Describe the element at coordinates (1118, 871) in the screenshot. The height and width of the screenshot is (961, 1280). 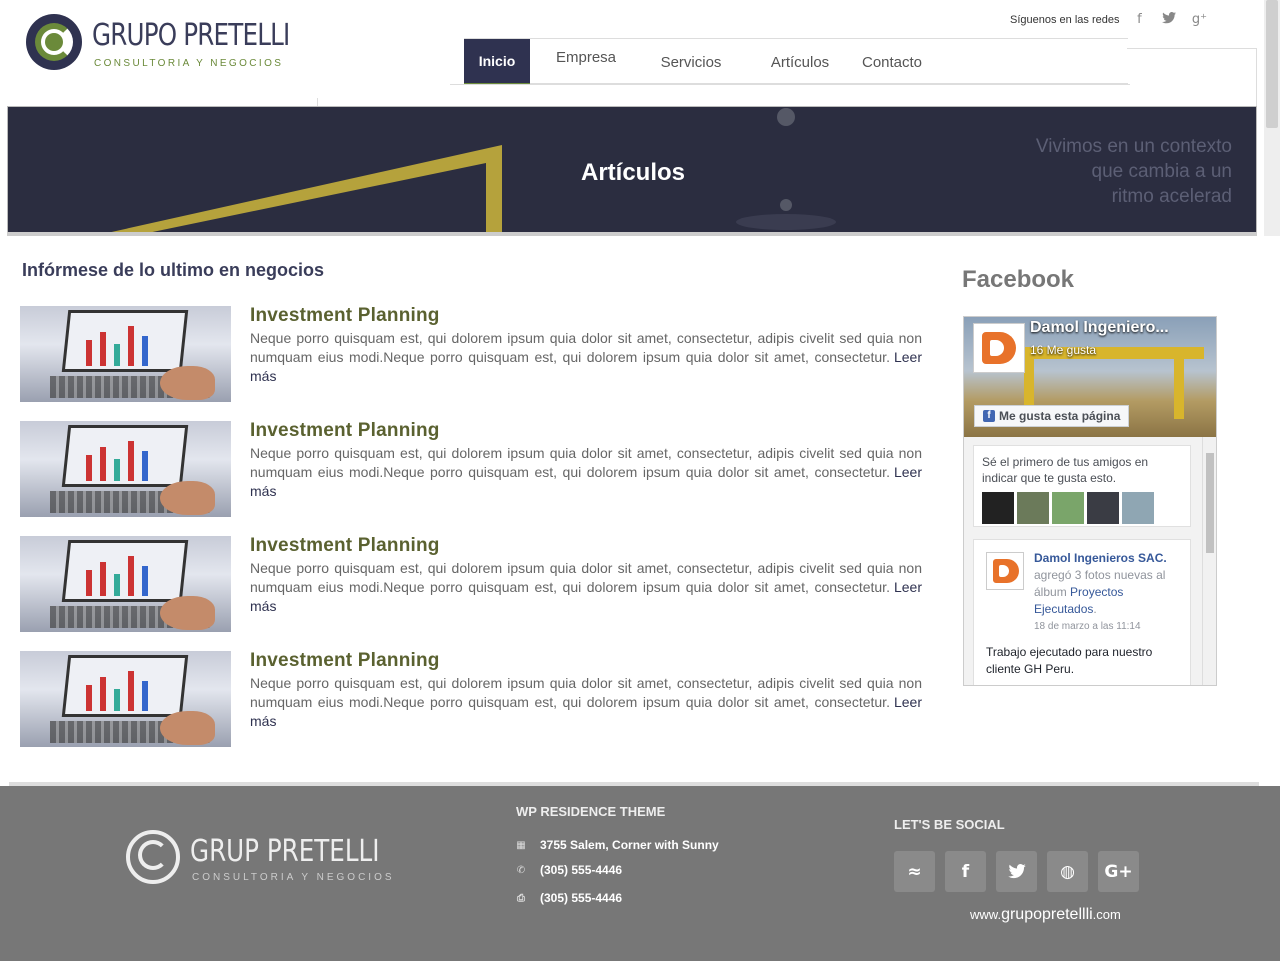
I see `google-plus-icon: G+` at that location.